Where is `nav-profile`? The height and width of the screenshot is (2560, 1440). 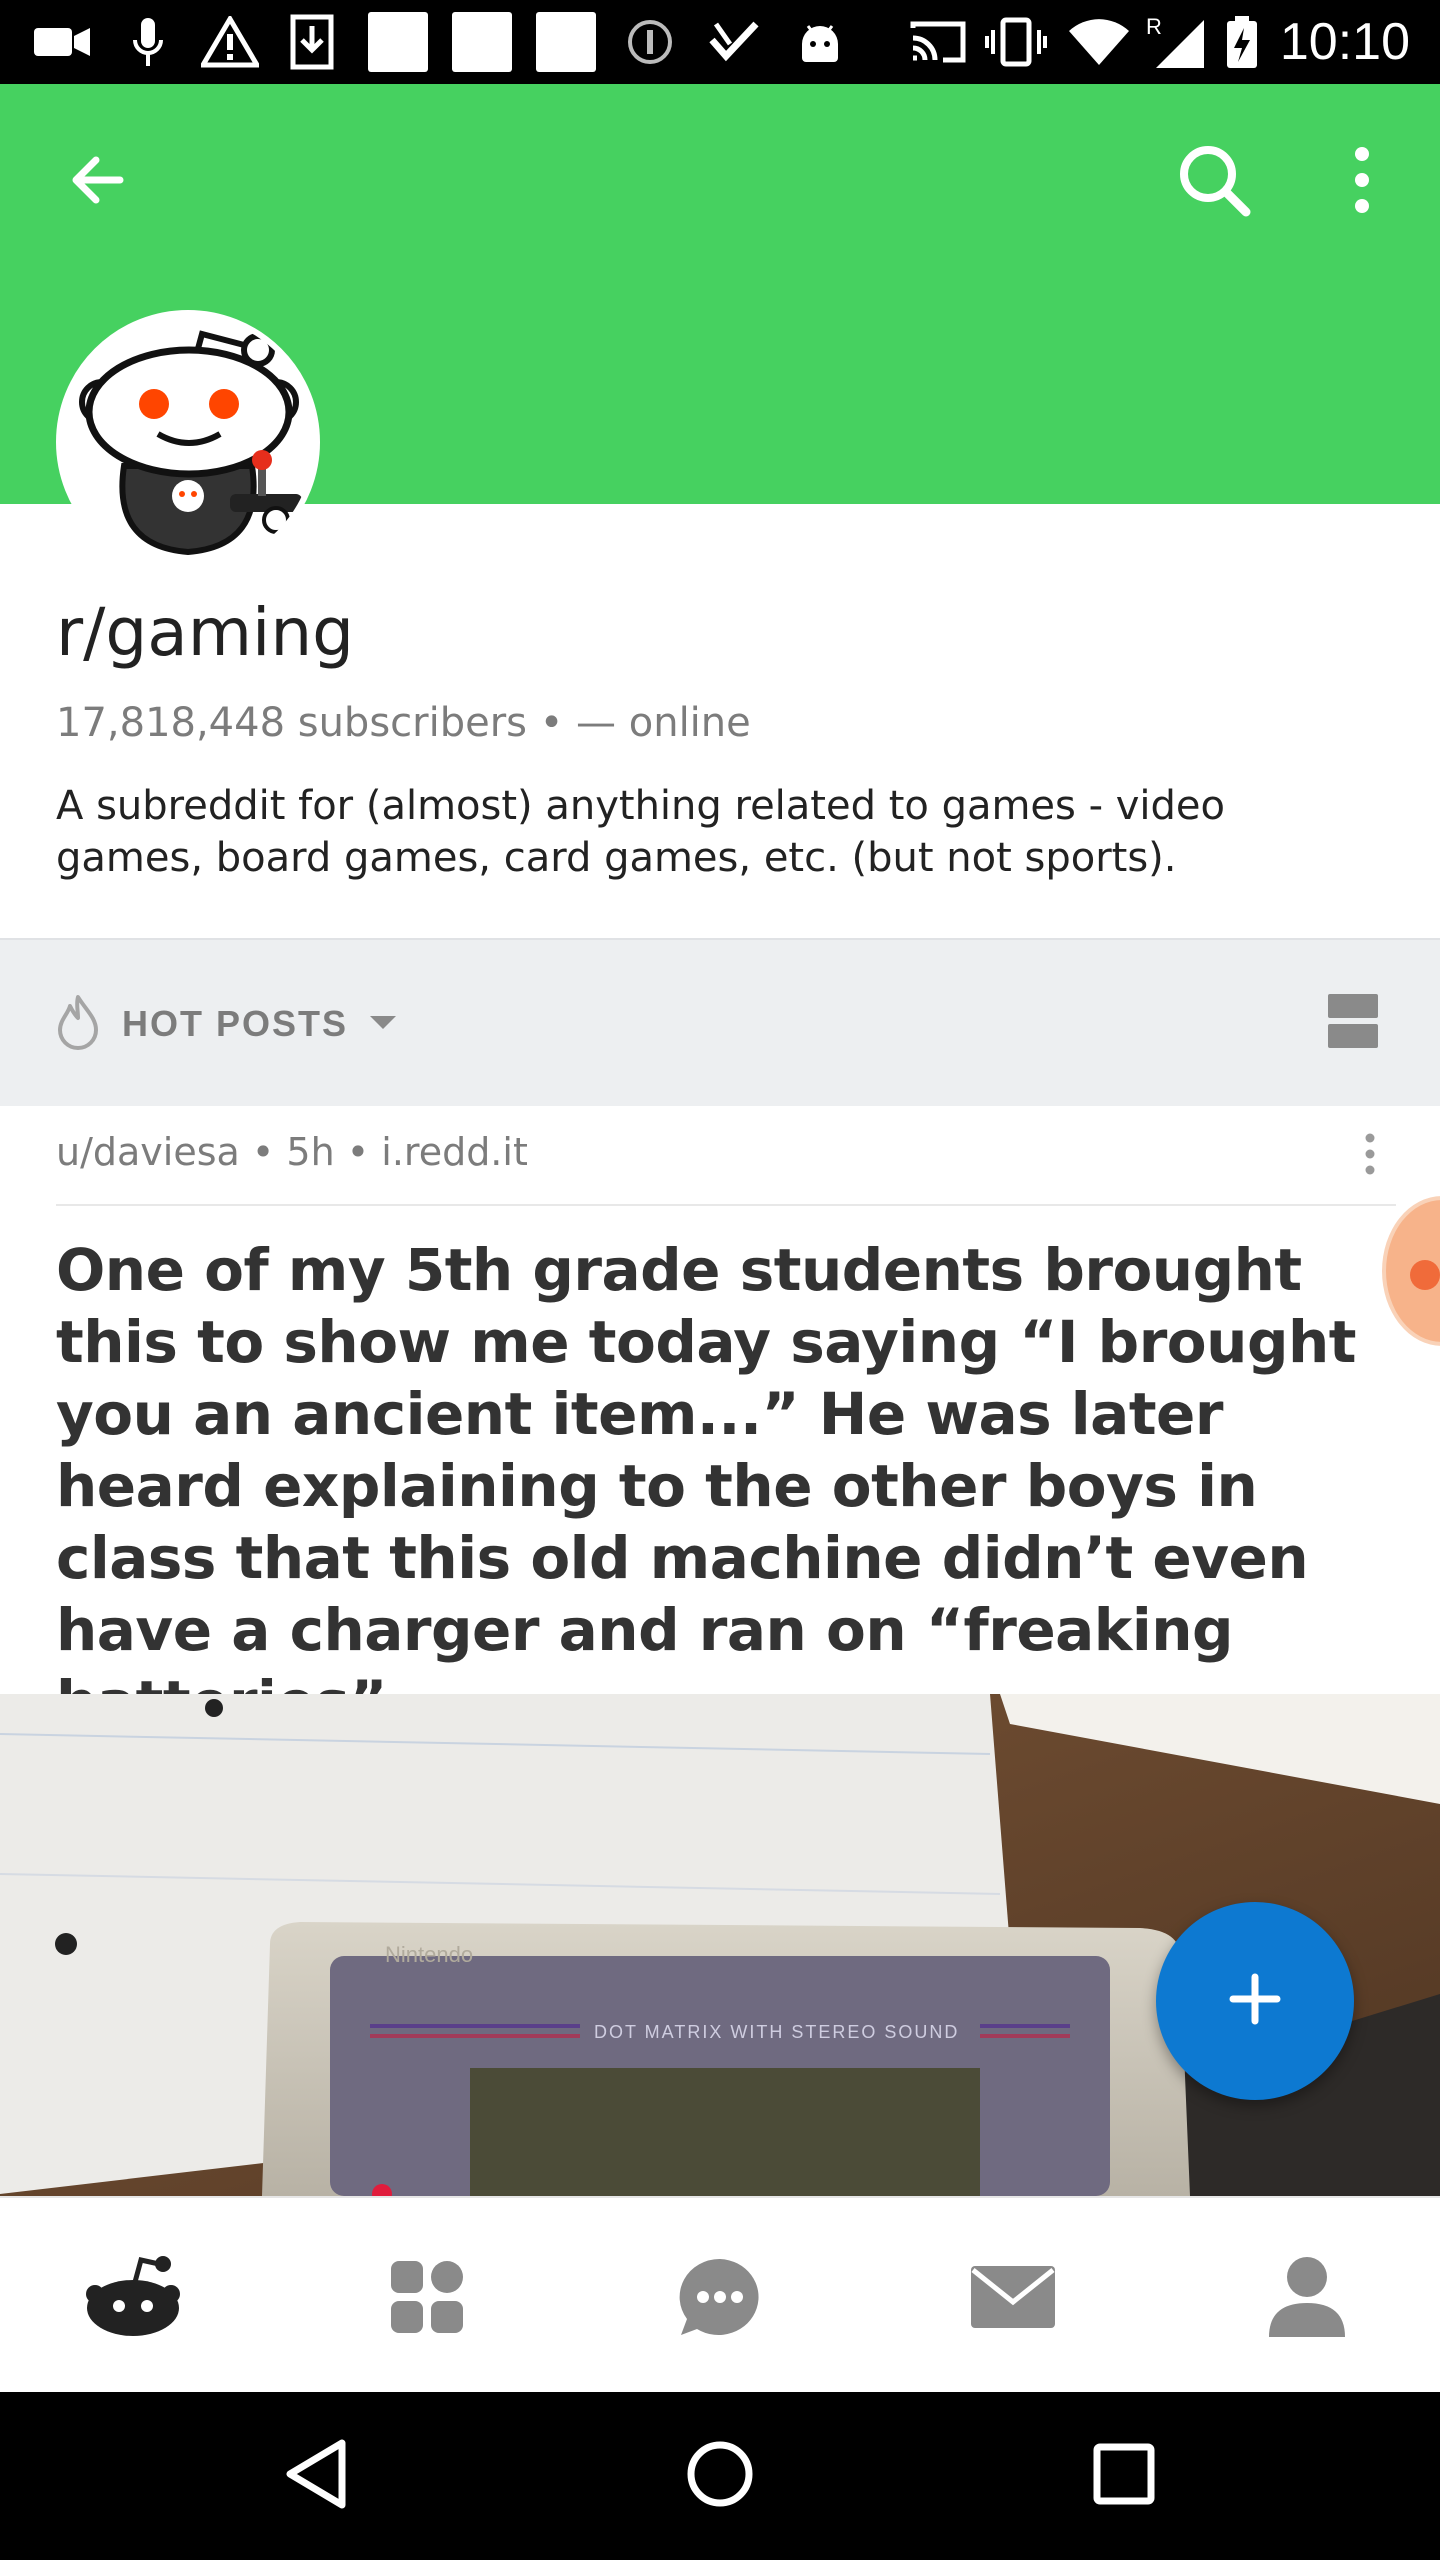
nav-profile is located at coordinates (1307, 2299).